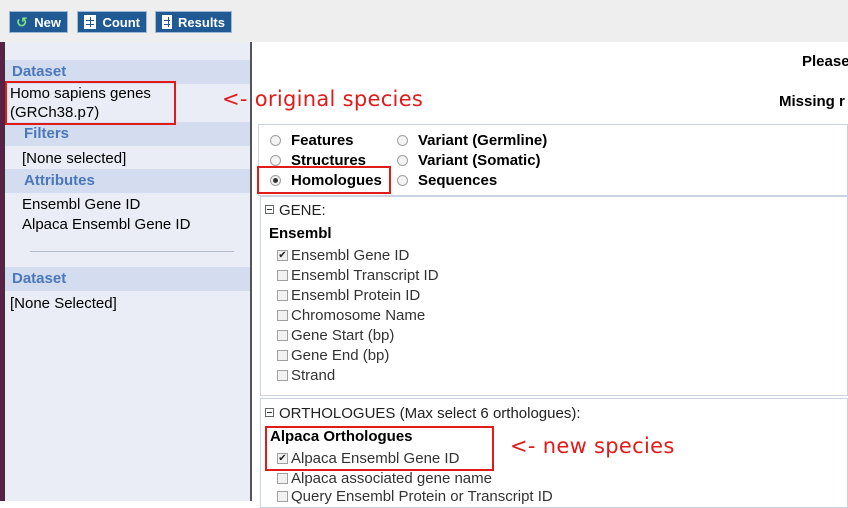  I want to click on attribute-item: Ensembl Gene ID, so click(81, 204).